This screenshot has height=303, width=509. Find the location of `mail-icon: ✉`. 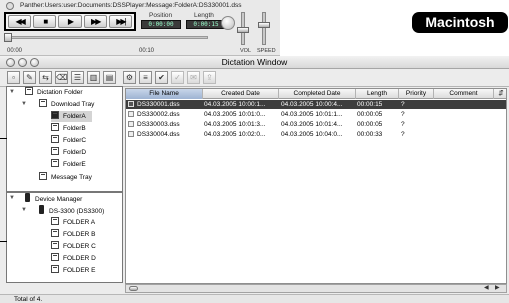

mail-icon: ✉ is located at coordinates (193, 77).